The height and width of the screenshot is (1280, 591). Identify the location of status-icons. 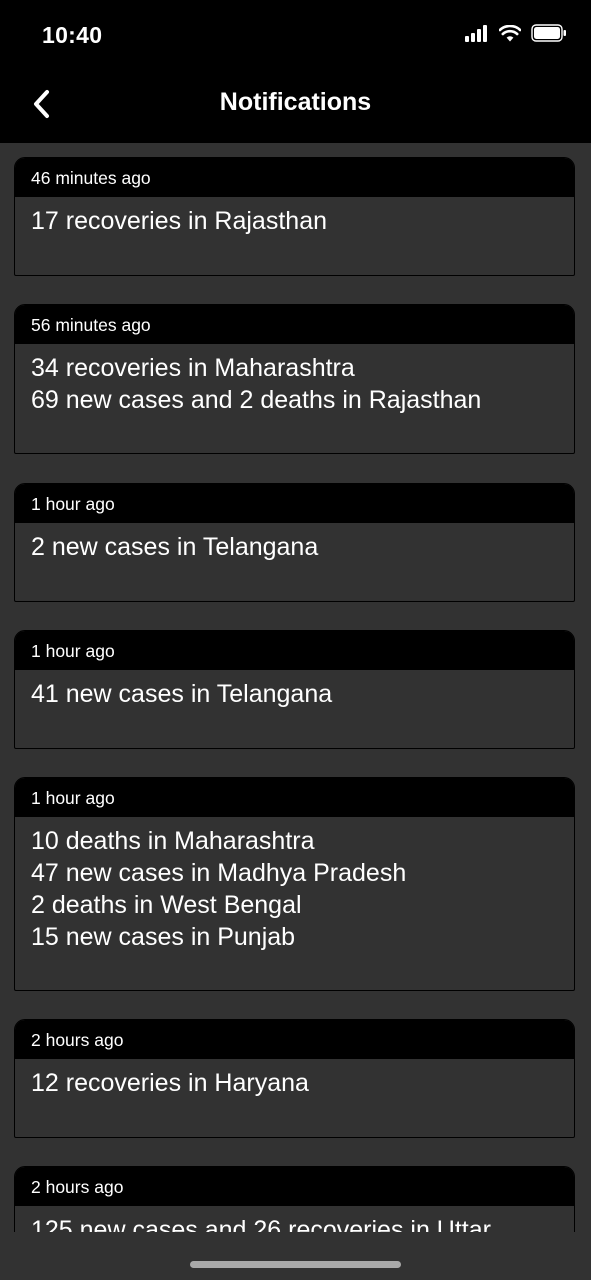
(516, 33).